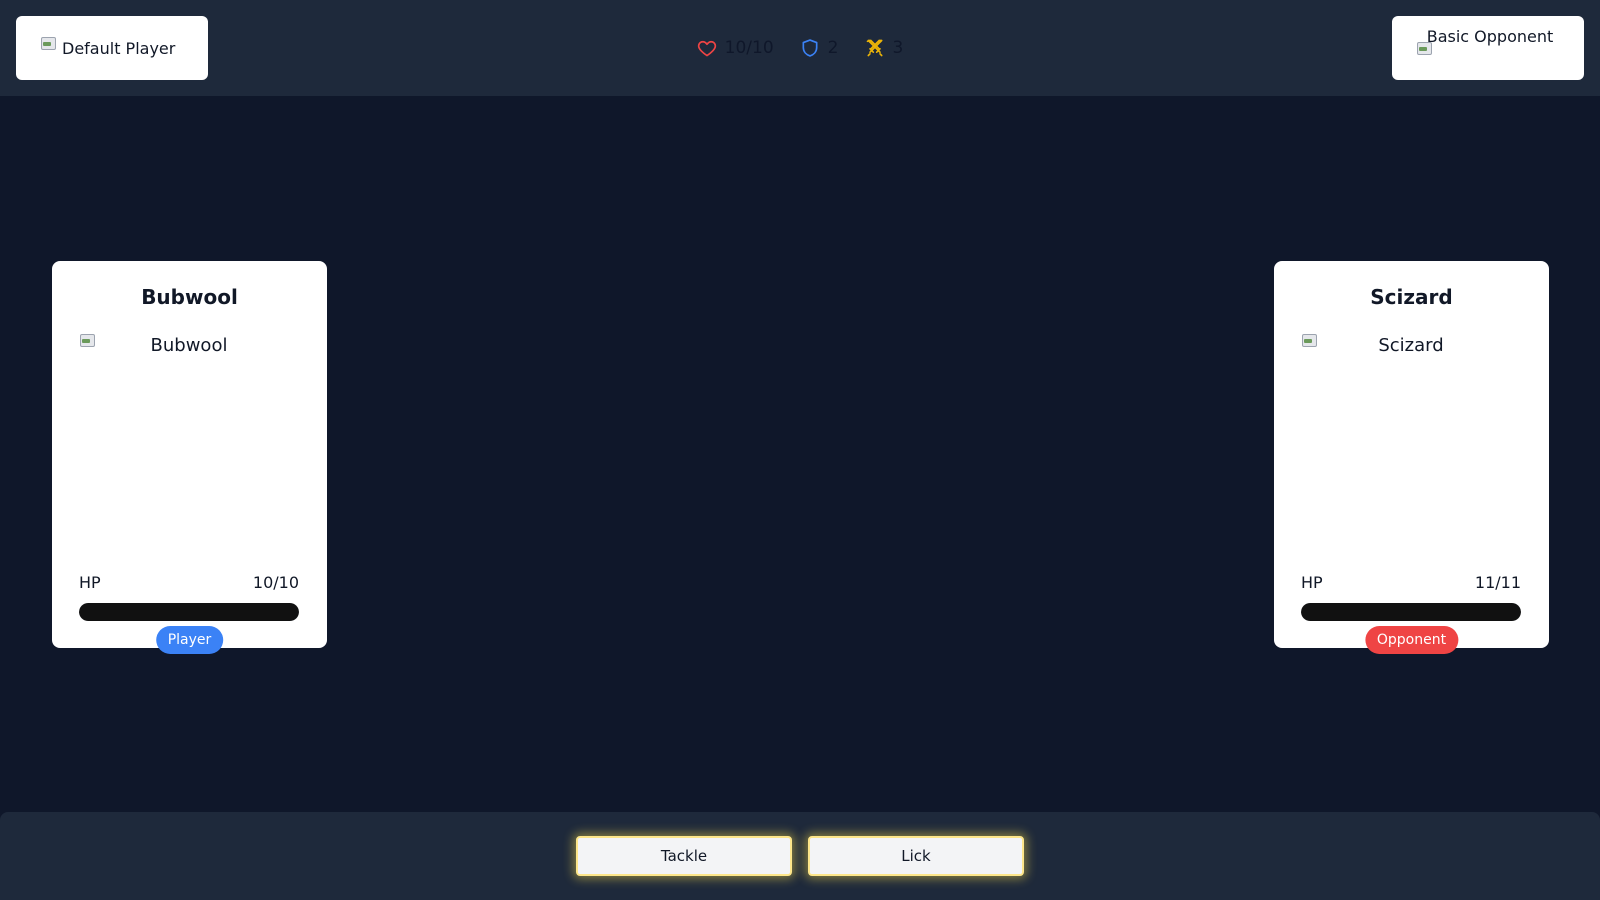 The height and width of the screenshot is (900, 1600). What do you see at coordinates (90, 582) in the screenshot?
I see `player-hp-label: HP` at bounding box center [90, 582].